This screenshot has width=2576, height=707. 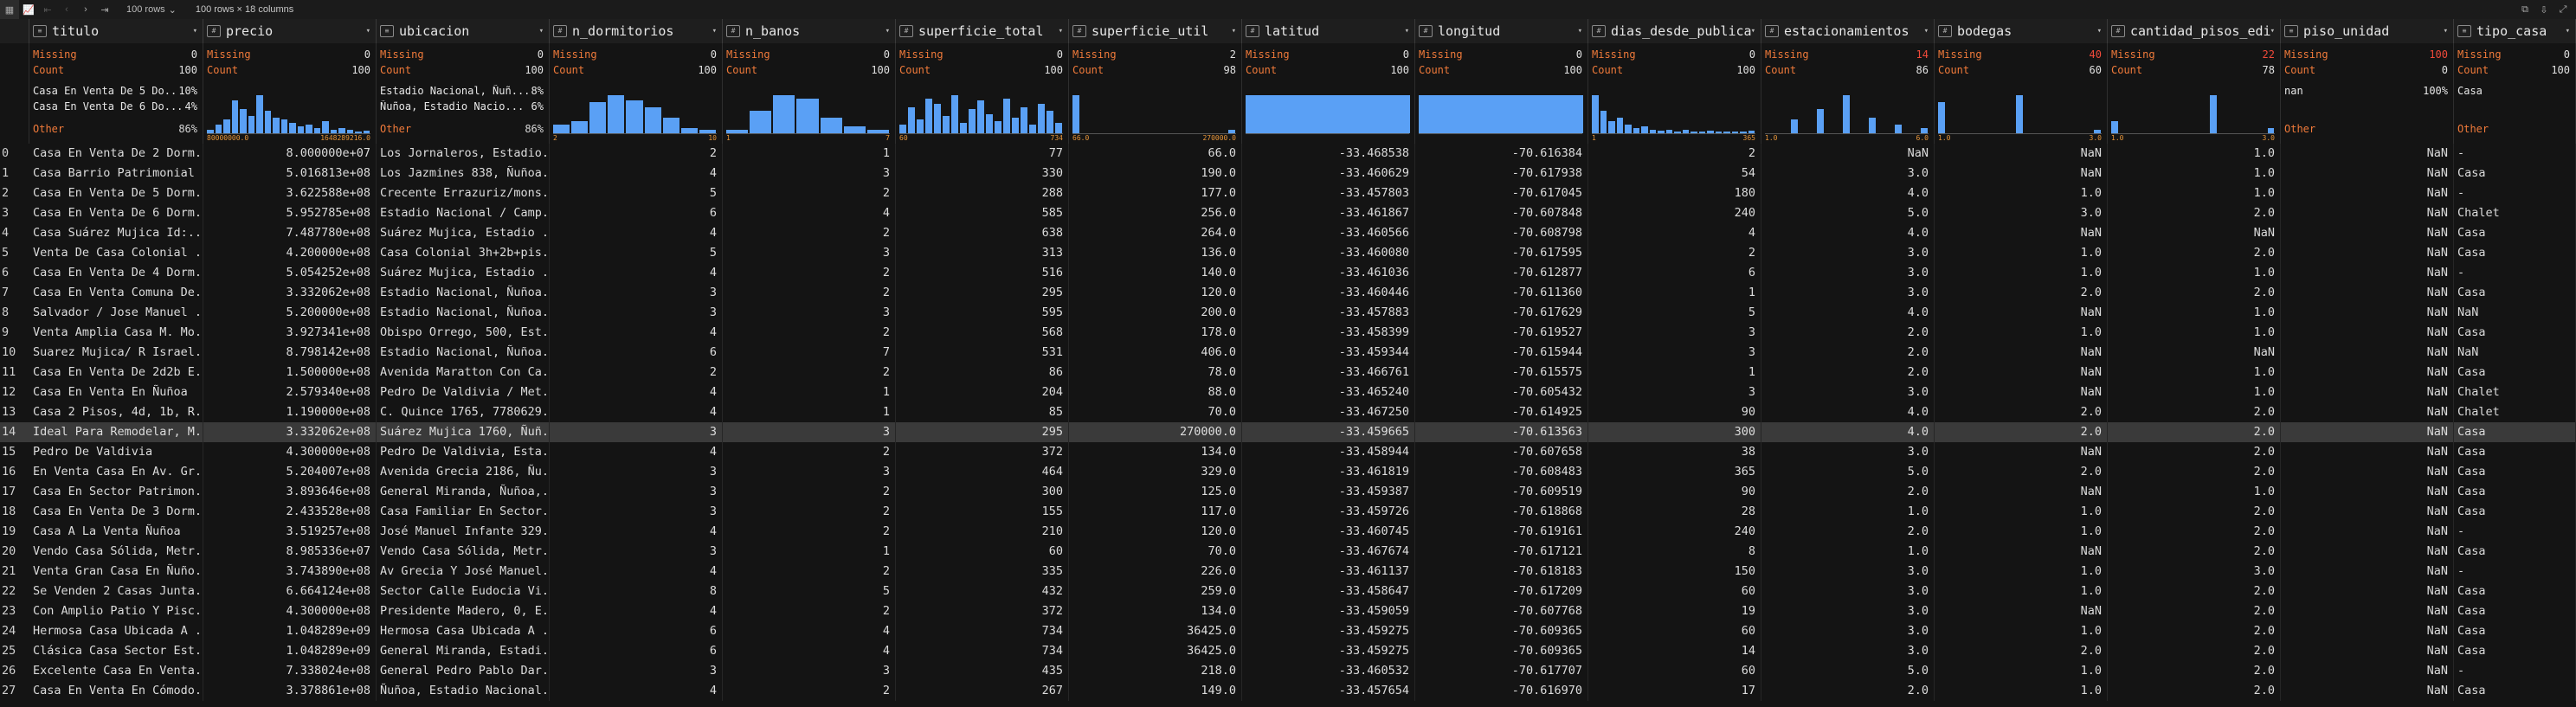 What do you see at coordinates (1501, 671) in the screenshot?
I see `table-cell: -70.617707` at bounding box center [1501, 671].